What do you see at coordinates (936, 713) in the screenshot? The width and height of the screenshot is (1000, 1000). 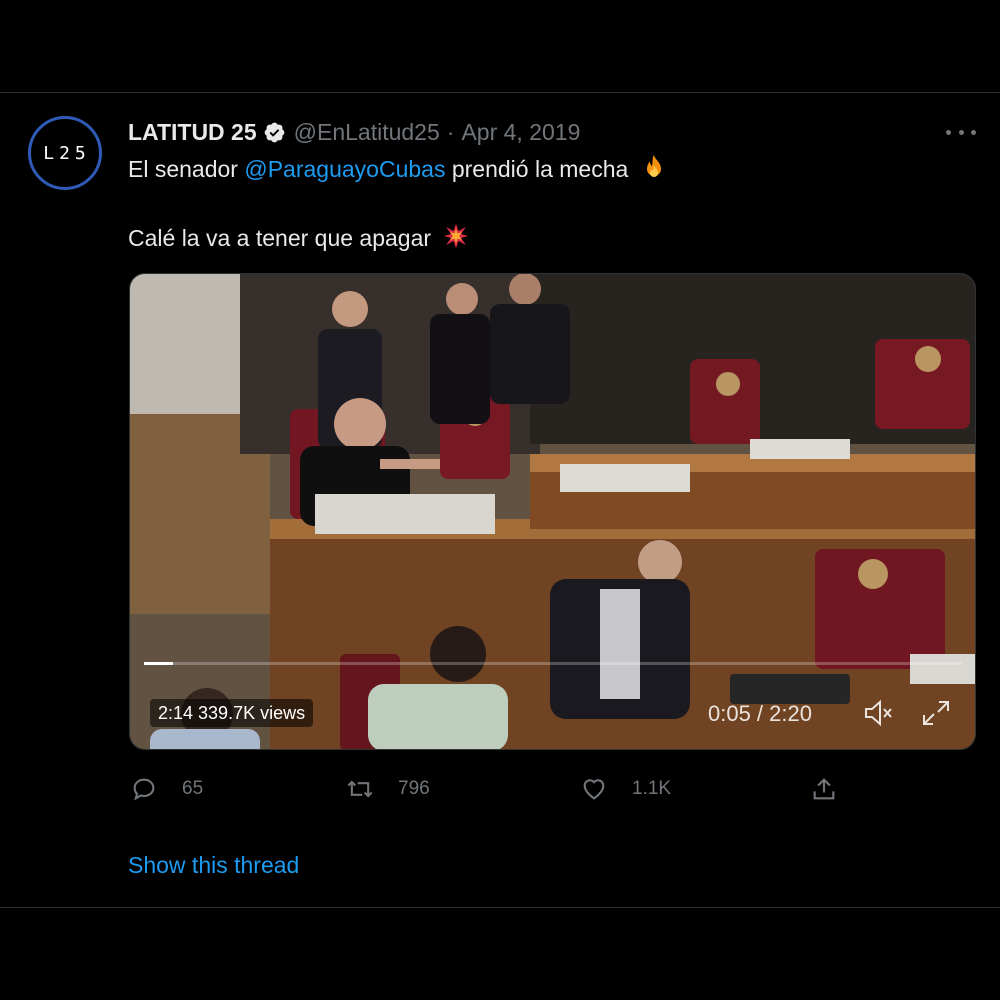 I see `fullscreen-icon` at bounding box center [936, 713].